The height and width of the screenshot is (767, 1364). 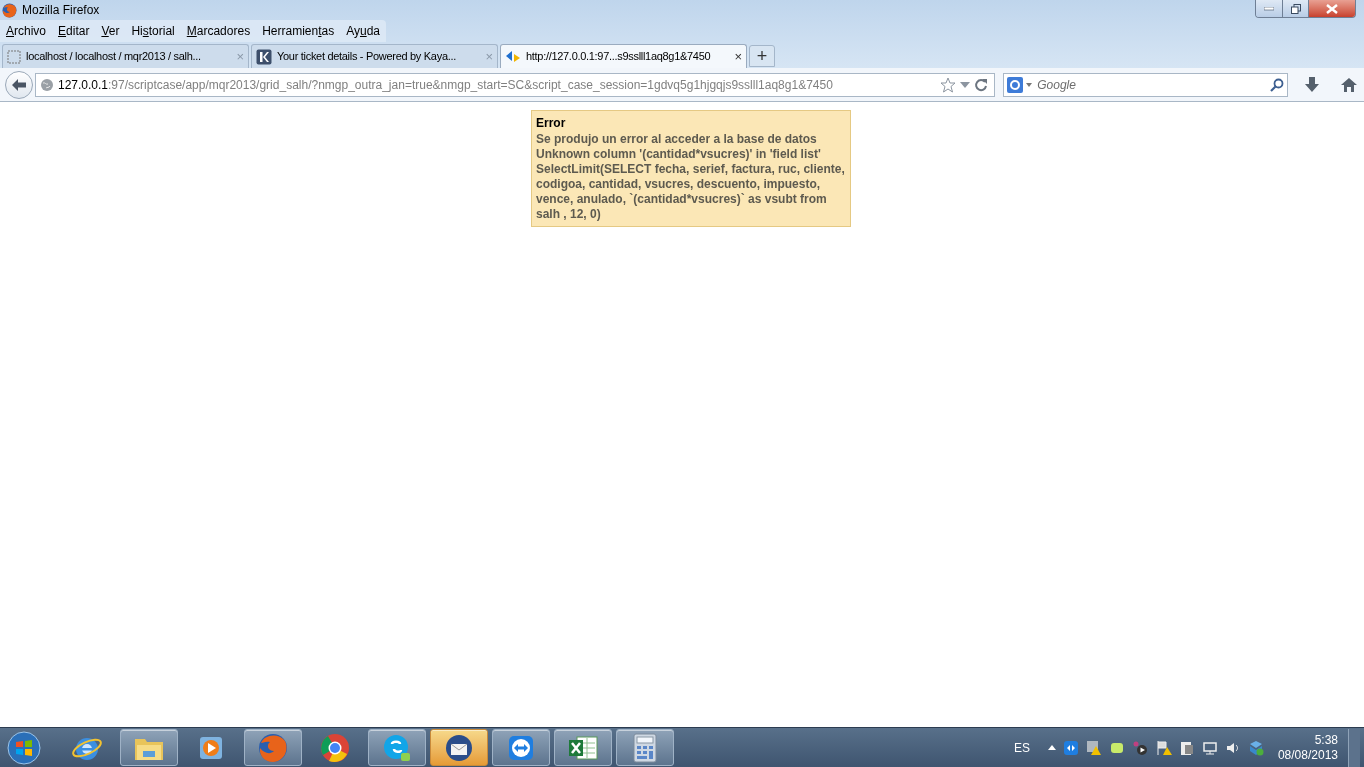 What do you see at coordinates (551, 123) in the screenshot?
I see `error-title: Error` at bounding box center [551, 123].